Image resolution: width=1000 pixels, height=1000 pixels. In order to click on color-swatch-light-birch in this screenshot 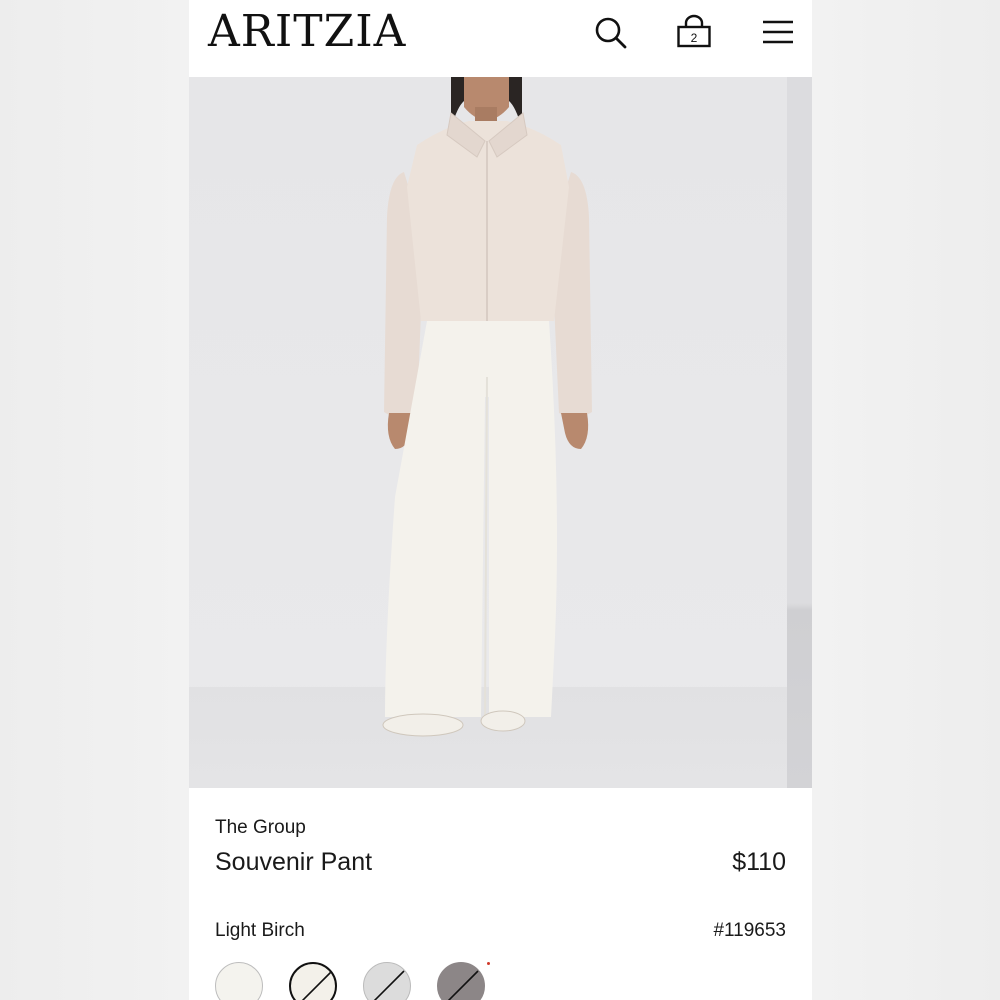, I will do `click(239, 981)`.